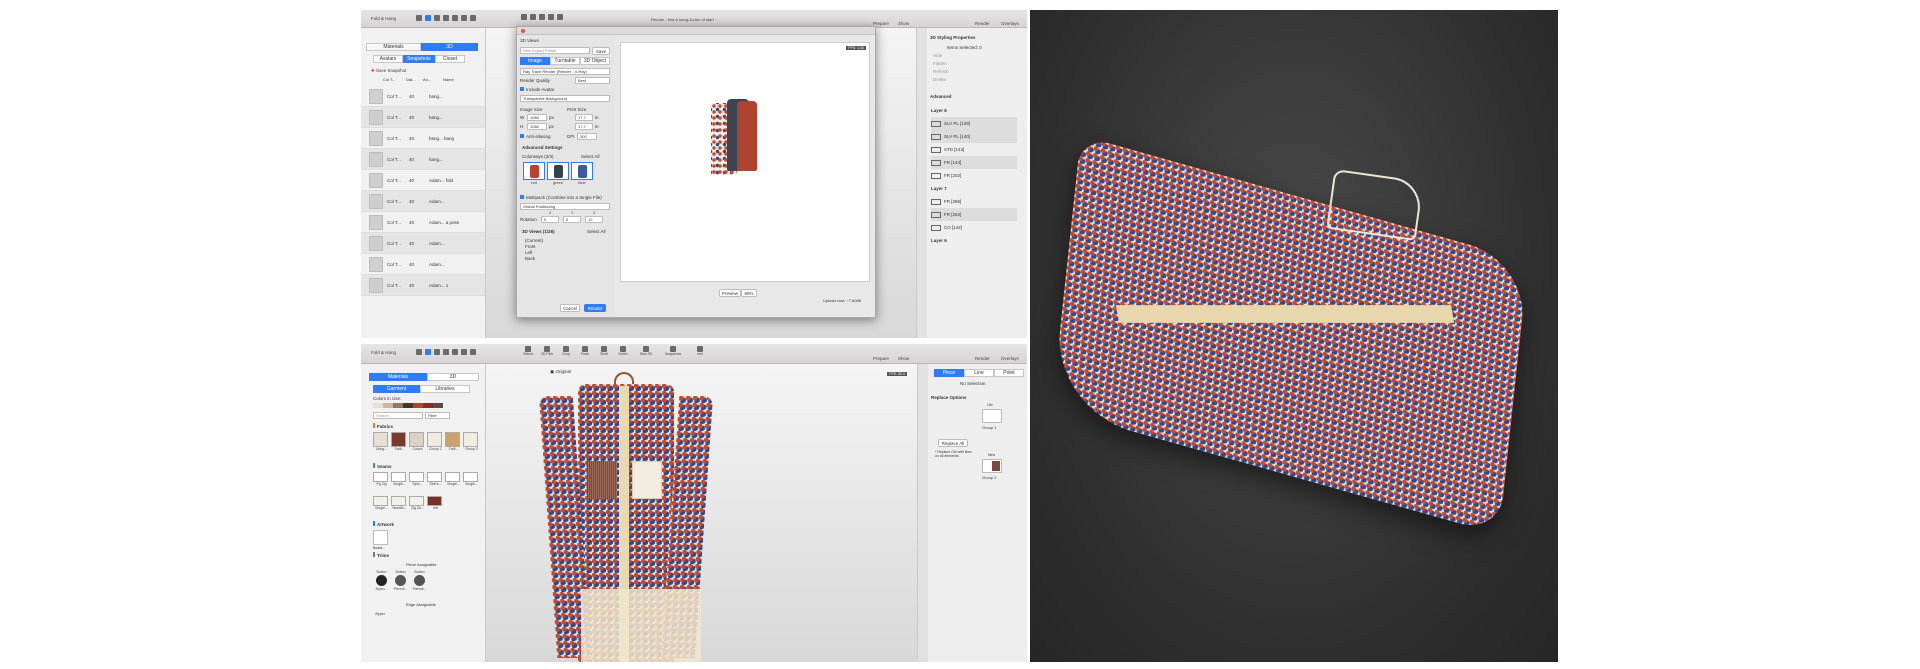  Describe the element at coordinates (940, 63) in the screenshot. I see `option-flatten: Flatten` at that location.